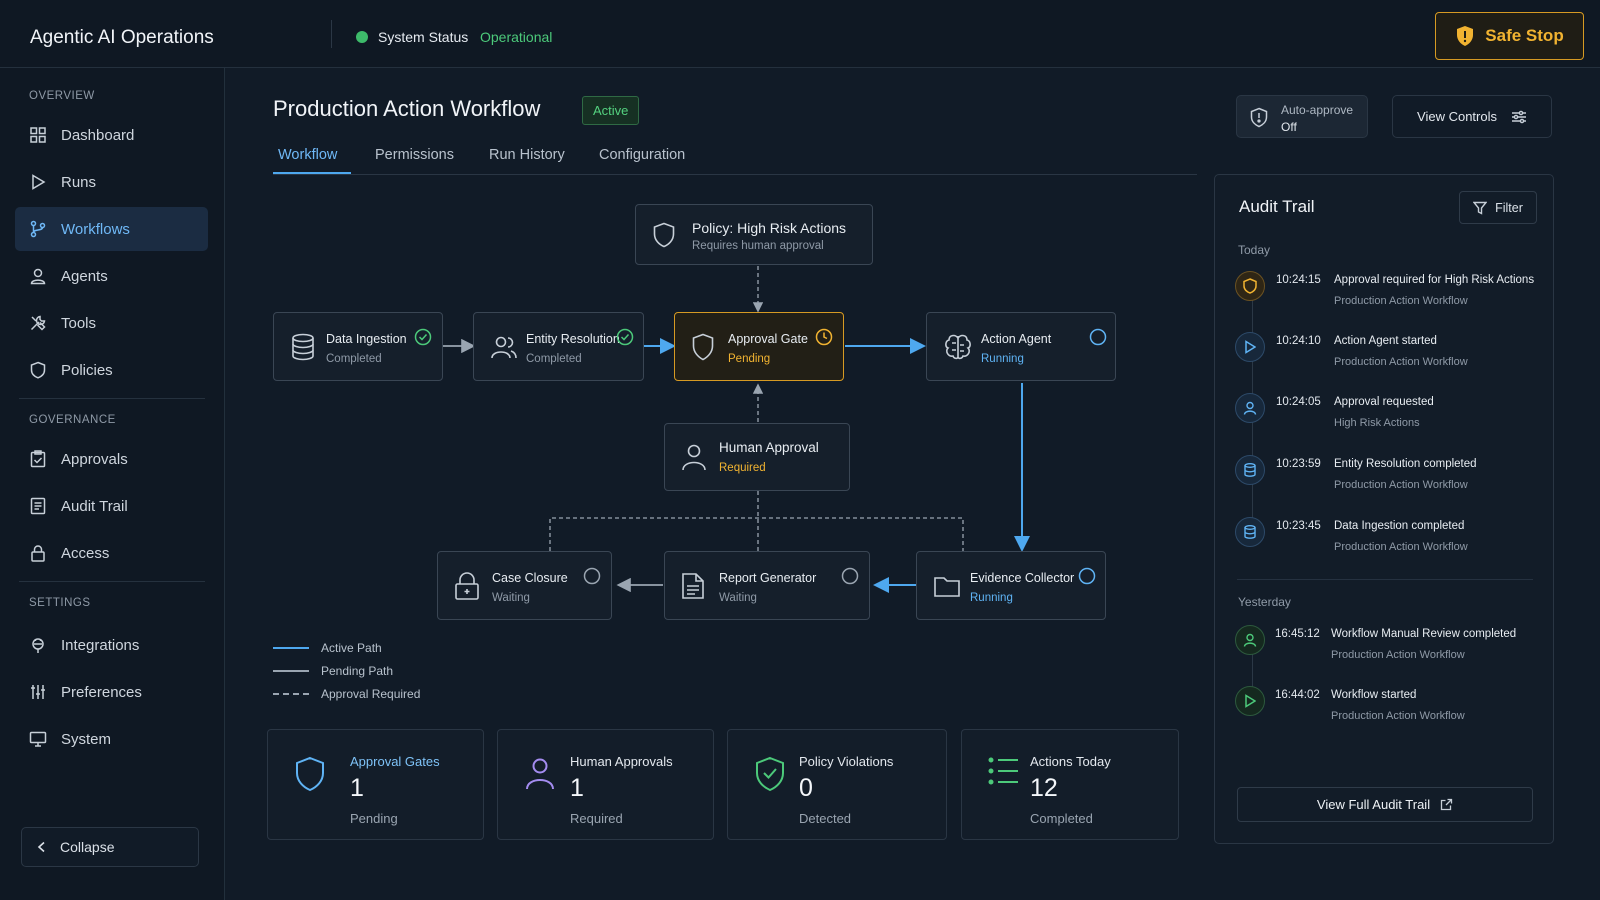 Image resolution: width=1600 pixels, height=900 pixels. I want to click on action-agent-node: Action Agent Running, so click(1021, 346).